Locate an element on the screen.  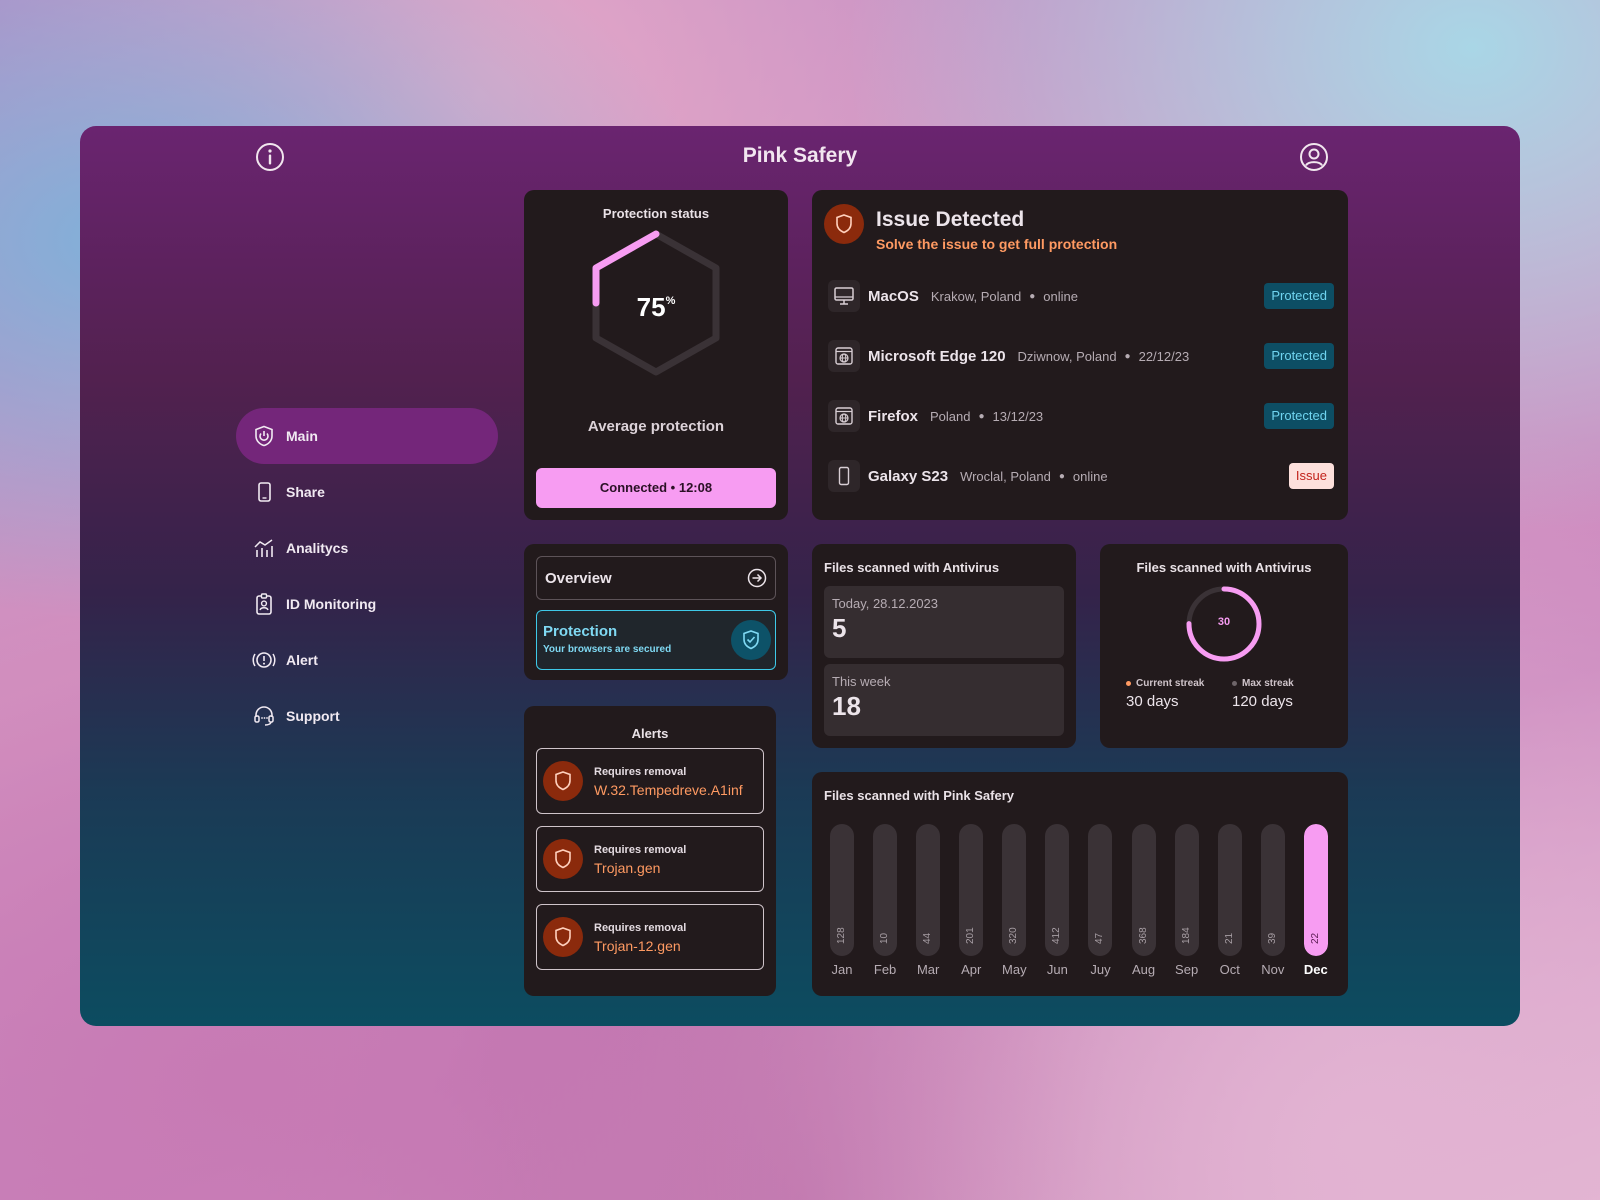
orange-dot-icon is located at coordinates (1128, 683).